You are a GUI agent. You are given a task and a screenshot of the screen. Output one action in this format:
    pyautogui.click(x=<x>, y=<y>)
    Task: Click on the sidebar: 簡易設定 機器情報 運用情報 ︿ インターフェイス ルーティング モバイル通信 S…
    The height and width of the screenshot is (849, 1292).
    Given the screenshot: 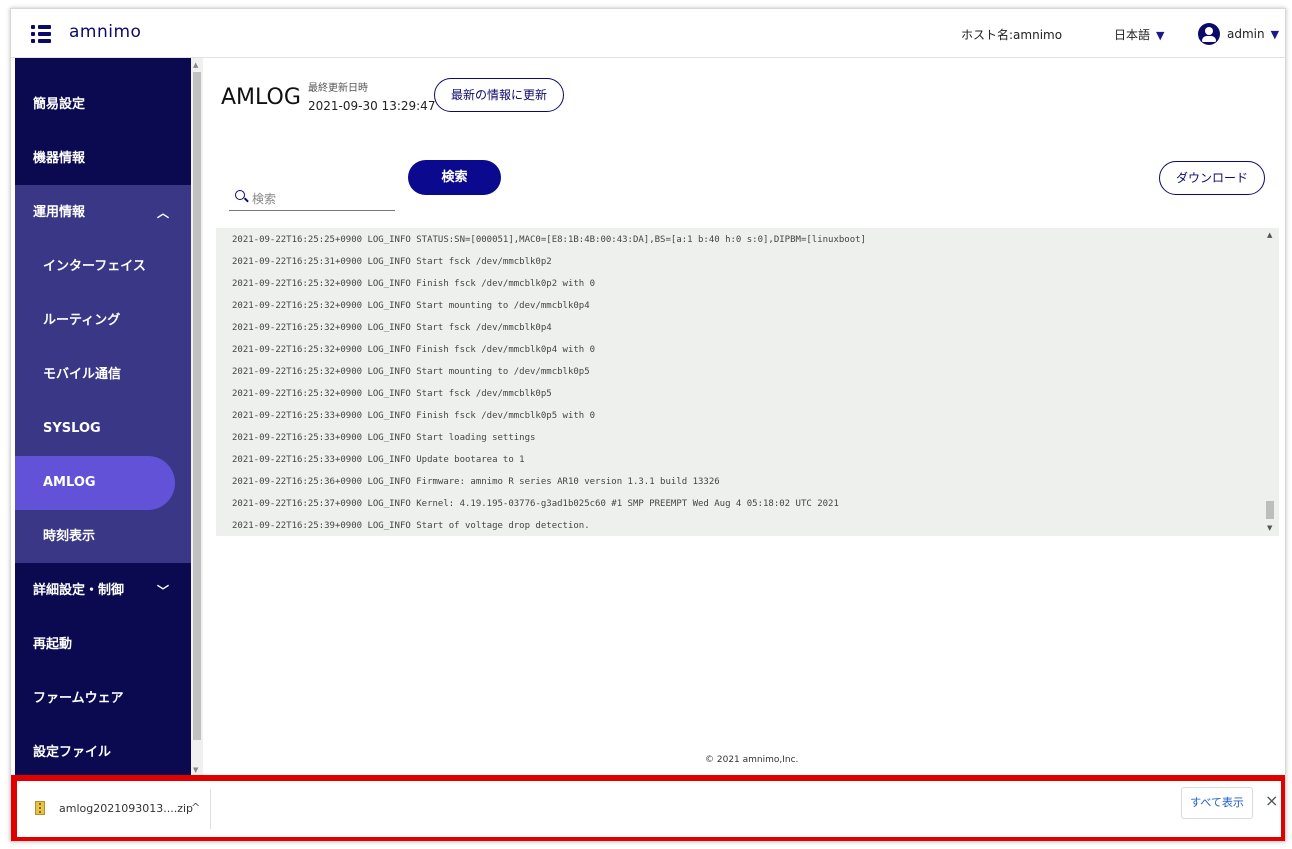 What is the action you would take?
    pyautogui.click(x=103, y=418)
    